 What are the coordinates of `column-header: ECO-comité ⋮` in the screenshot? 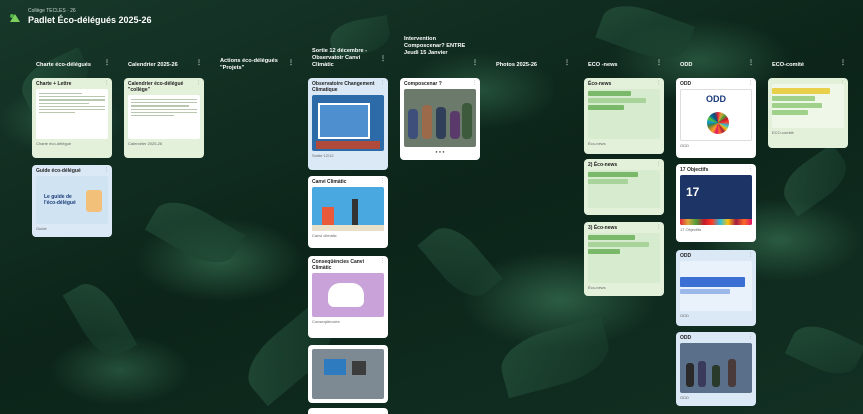 It's located at (808, 61).